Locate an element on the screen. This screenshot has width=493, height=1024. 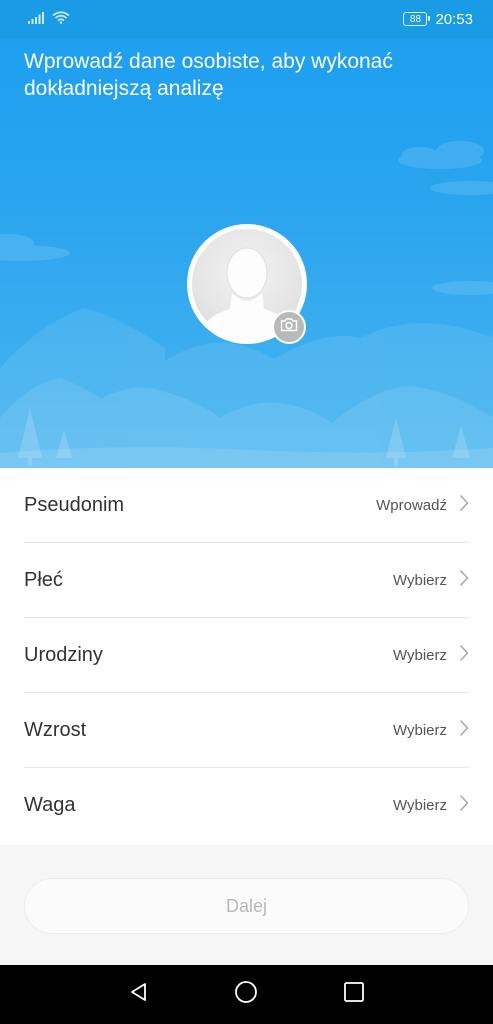
camera-icon is located at coordinates (289, 327).